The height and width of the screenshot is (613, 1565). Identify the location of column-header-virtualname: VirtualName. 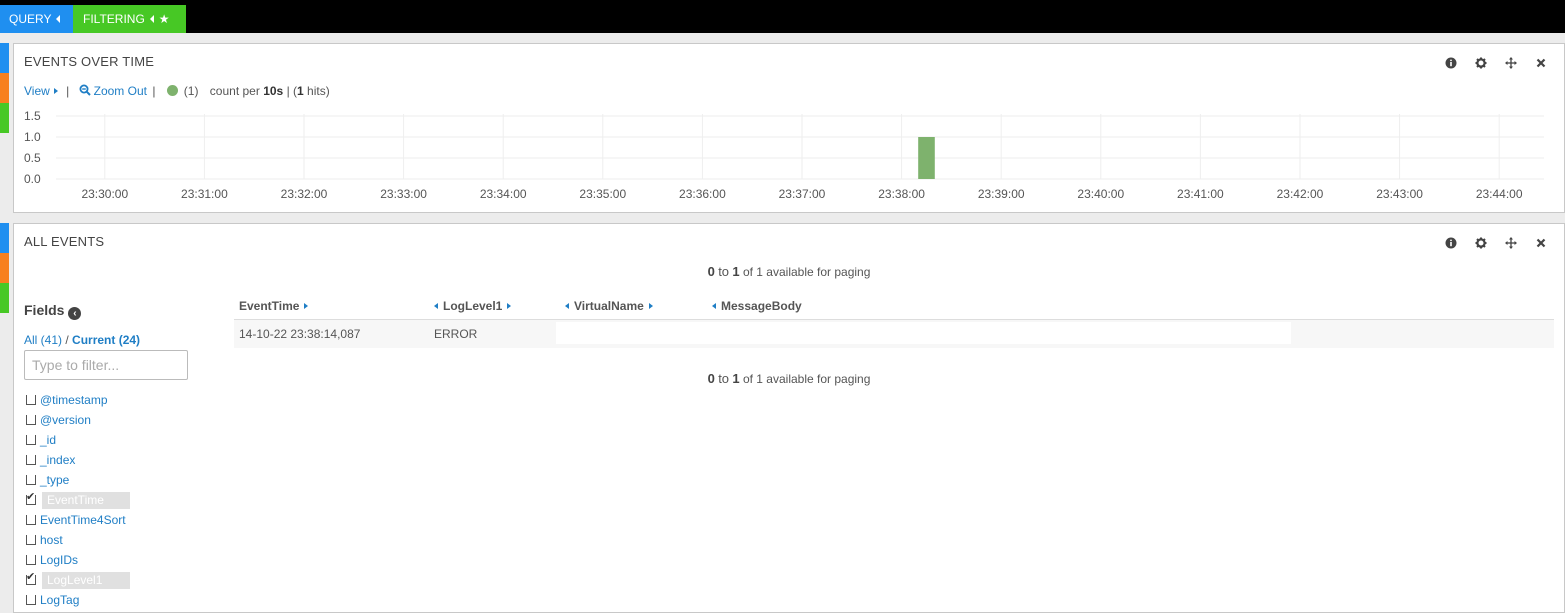
(609, 306).